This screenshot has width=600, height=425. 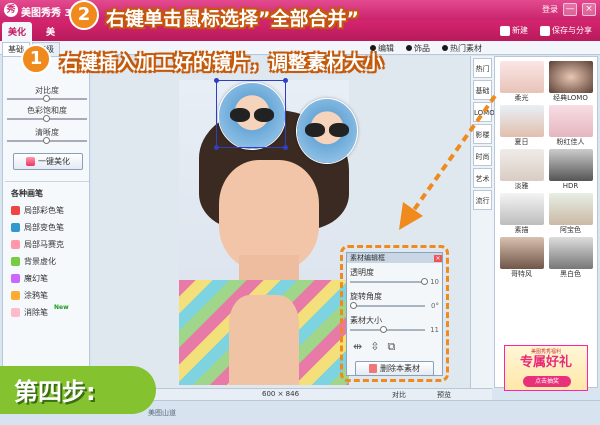 I want to click on magic-icon, so click(x=30, y=161).